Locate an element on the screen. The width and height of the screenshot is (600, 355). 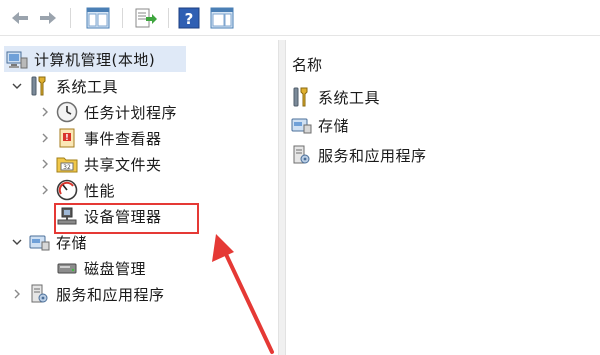
tree-item-system-tools: 系统工具 is located at coordinates (64, 86).